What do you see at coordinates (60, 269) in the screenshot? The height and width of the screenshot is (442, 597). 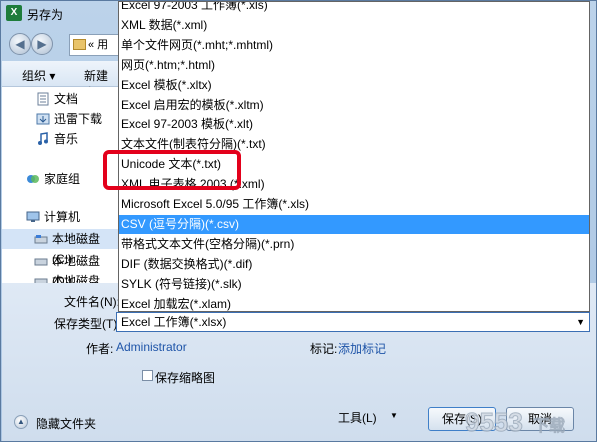 I see `nav-item-drive-d: 本地磁盘 (D:)` at bounding box center [60, 269].